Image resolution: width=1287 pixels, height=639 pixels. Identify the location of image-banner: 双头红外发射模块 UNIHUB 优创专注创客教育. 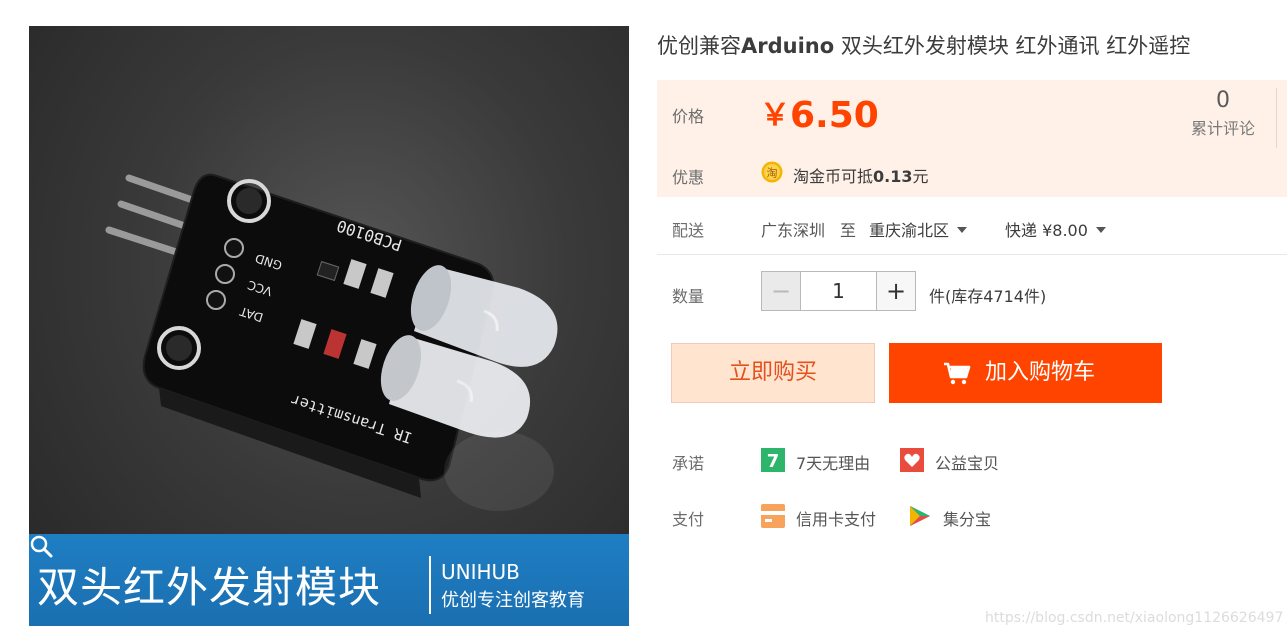
(329, 580).